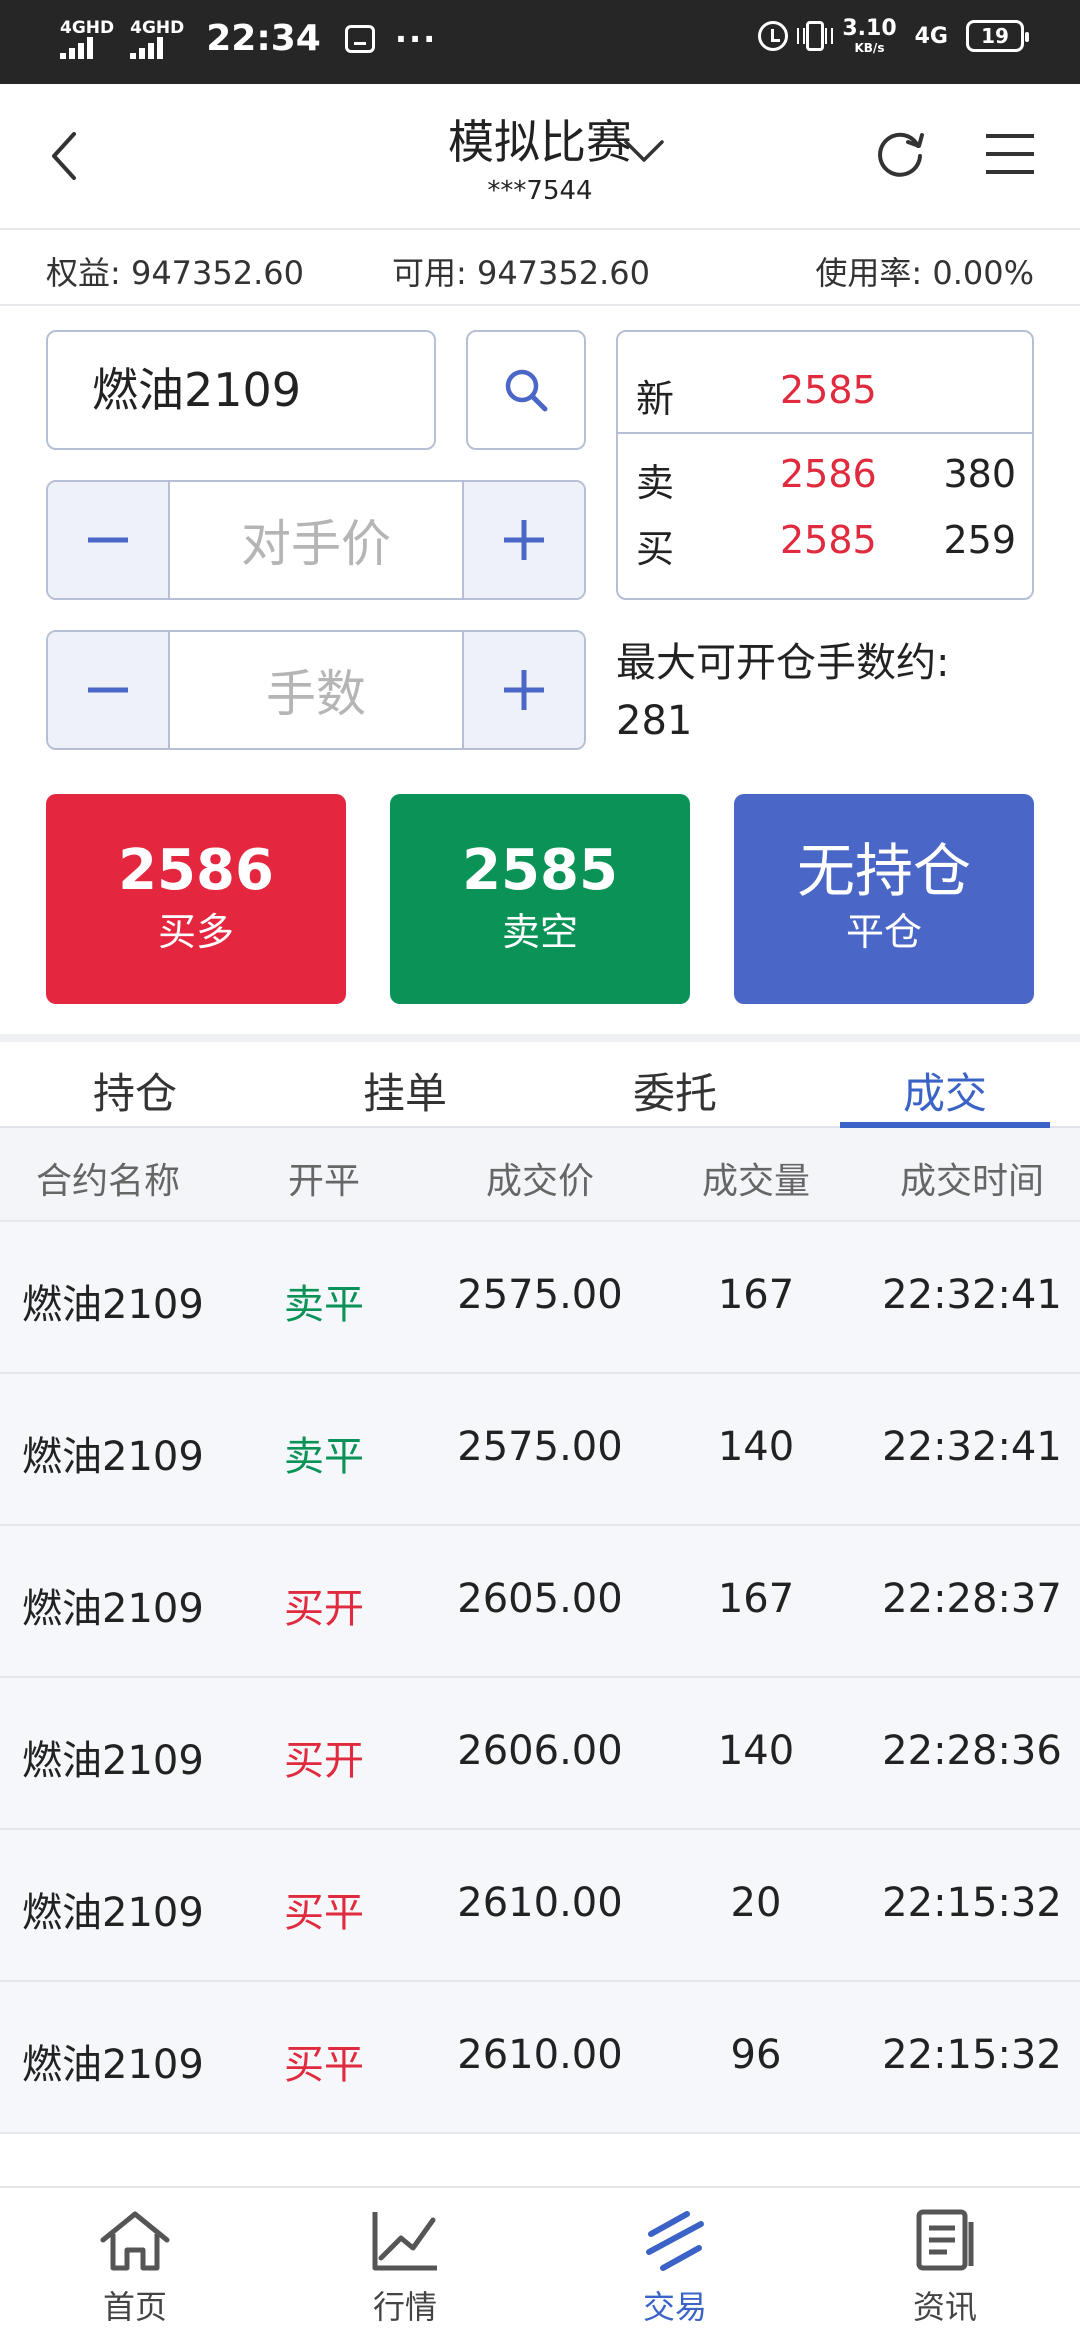  I want to click on account-number: ***7544, so click(540, 191).